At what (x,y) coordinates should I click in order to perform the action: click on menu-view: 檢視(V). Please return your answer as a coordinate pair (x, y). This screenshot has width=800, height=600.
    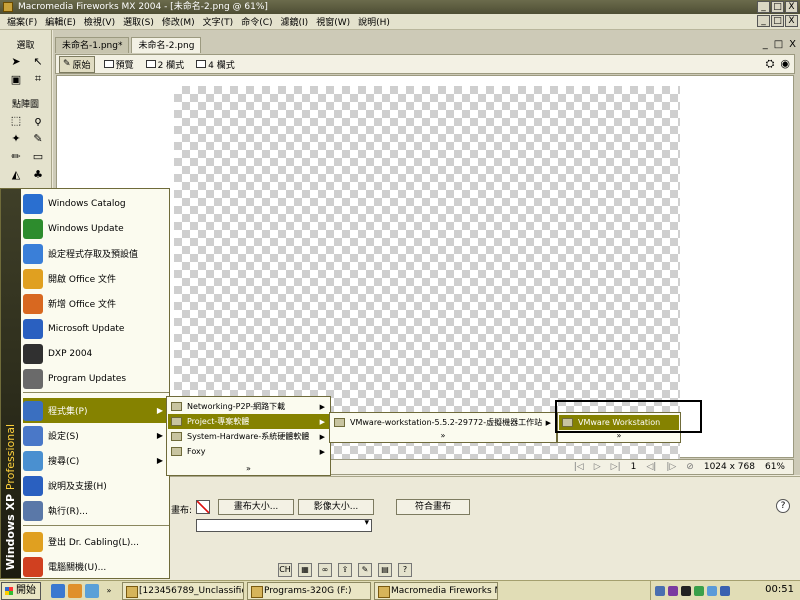
    Looking at the image, I should click on (99, 21).